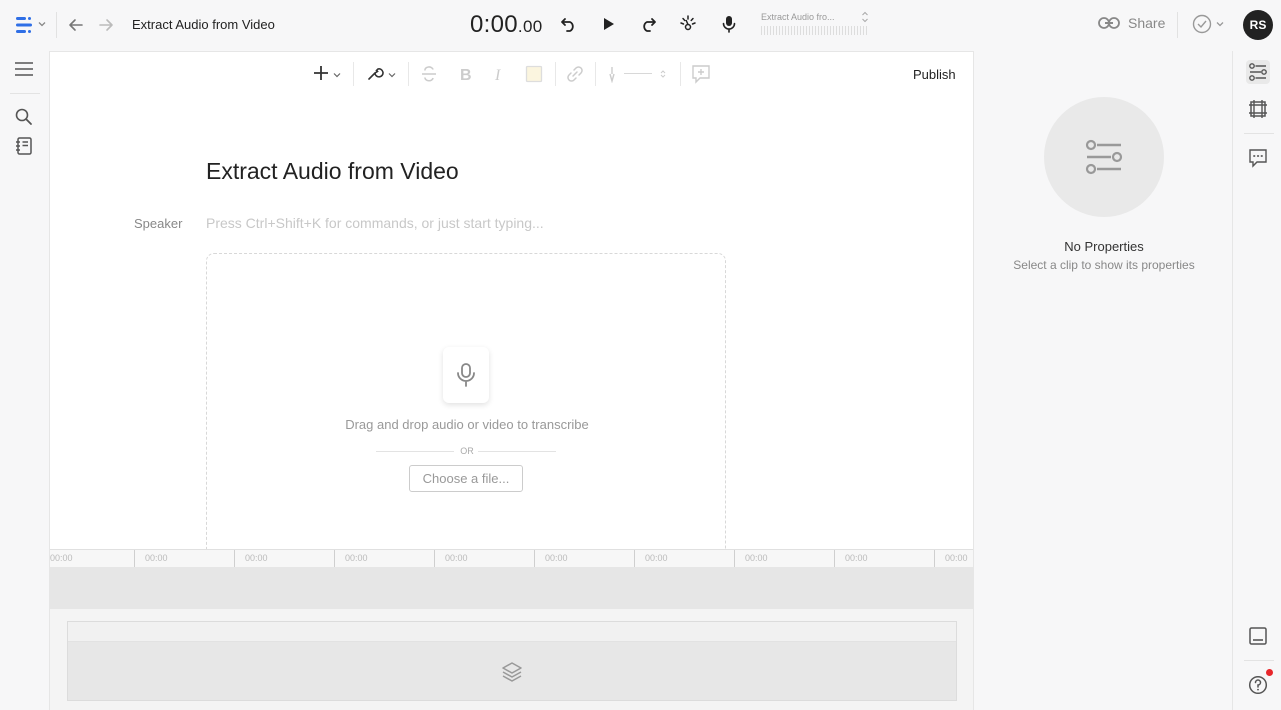 The height and width of the screenshot is (710, 1281). What do you see at coordinates (1202, 24) in the screenshot?
I see `check-circle-icon` at bounding box center [1202, 24].